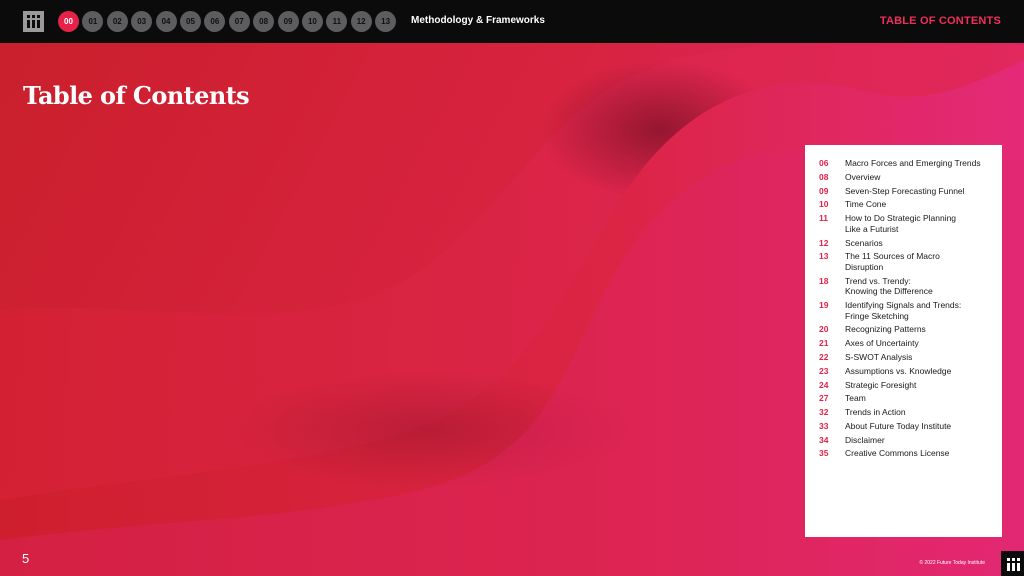  I want to click on toc-item: 27 Team, so click(903, 398).